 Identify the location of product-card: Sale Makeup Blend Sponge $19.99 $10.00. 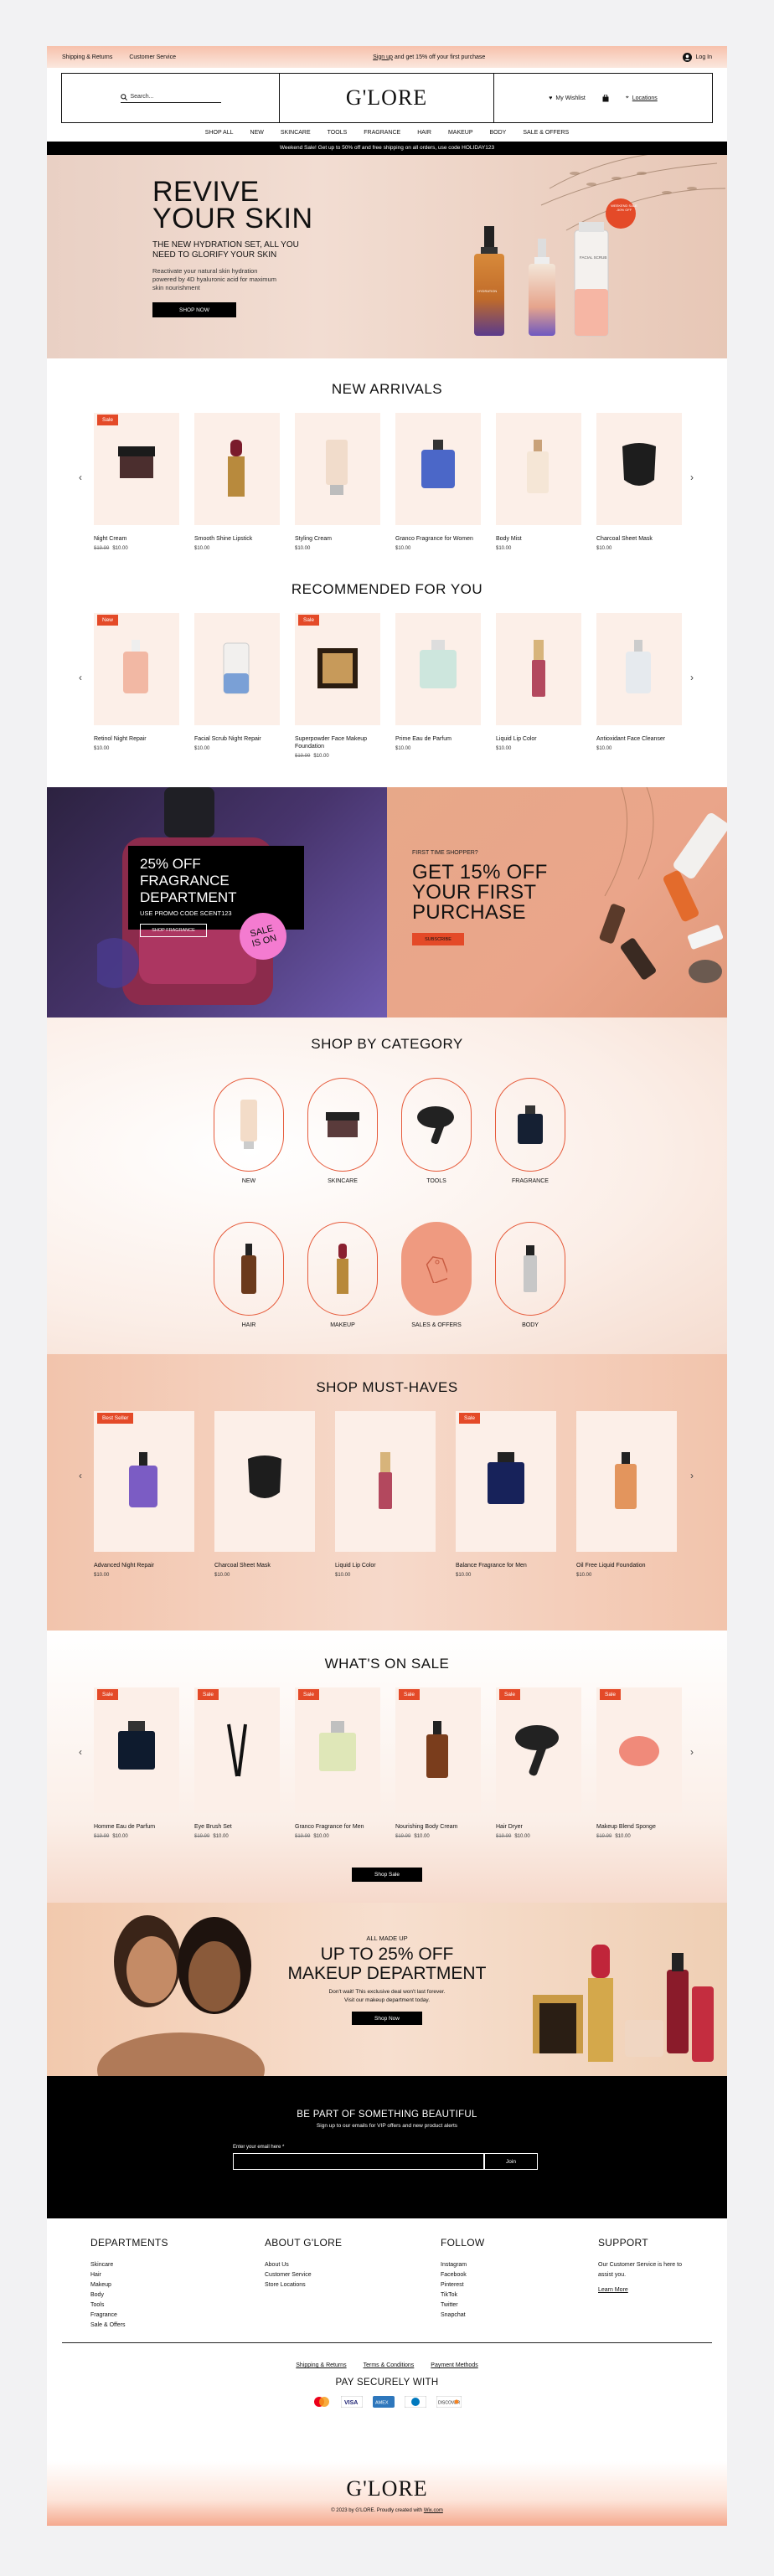
(639, 1763).